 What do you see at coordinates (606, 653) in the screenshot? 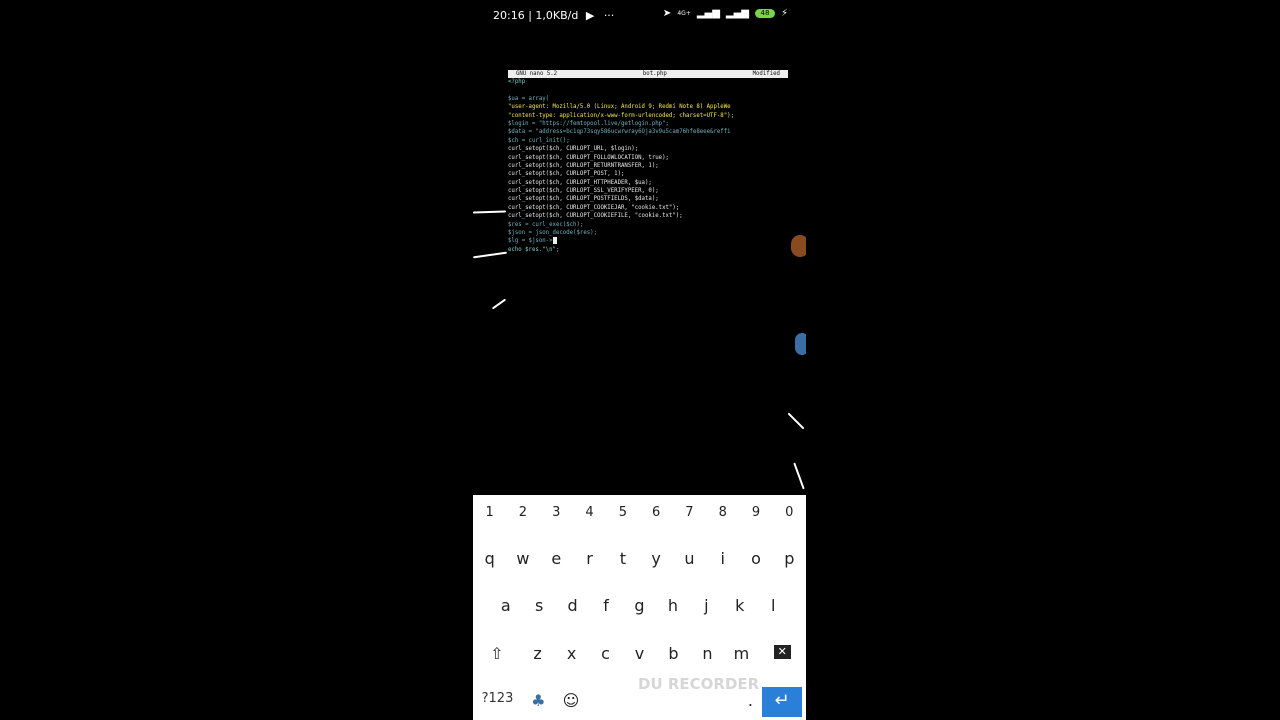
I see `key-c: c` at bounding box center [606, 653].